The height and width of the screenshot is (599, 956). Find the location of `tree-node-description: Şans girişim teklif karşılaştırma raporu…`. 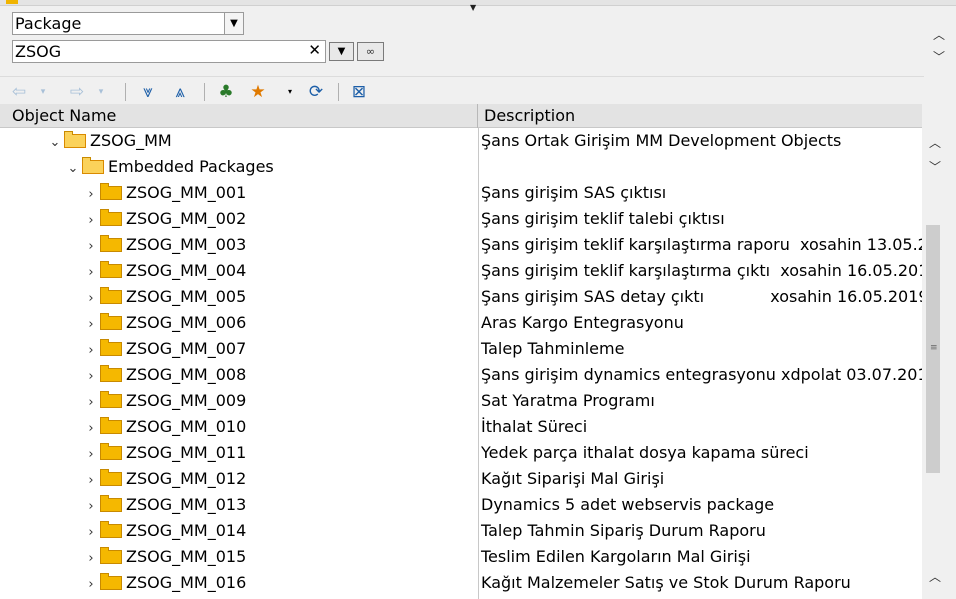

tree-node-description: Şans girişim teklif karşılaştırma raporu… is located at coordinates (701, 244).